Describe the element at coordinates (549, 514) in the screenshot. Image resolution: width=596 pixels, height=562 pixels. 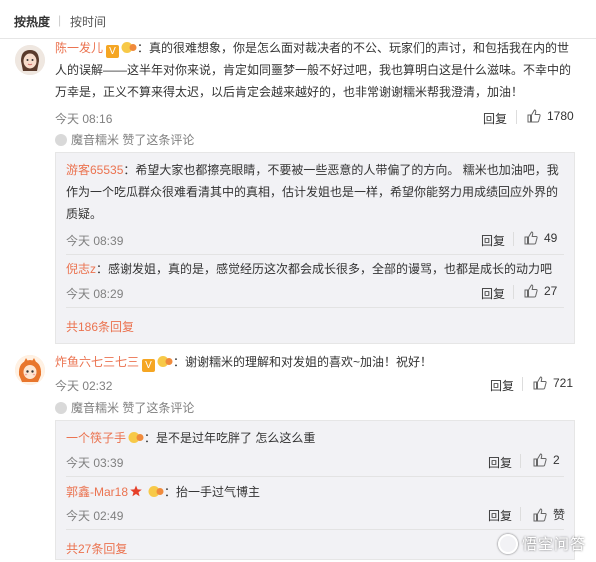
I see `like-button: 赞` at that location.